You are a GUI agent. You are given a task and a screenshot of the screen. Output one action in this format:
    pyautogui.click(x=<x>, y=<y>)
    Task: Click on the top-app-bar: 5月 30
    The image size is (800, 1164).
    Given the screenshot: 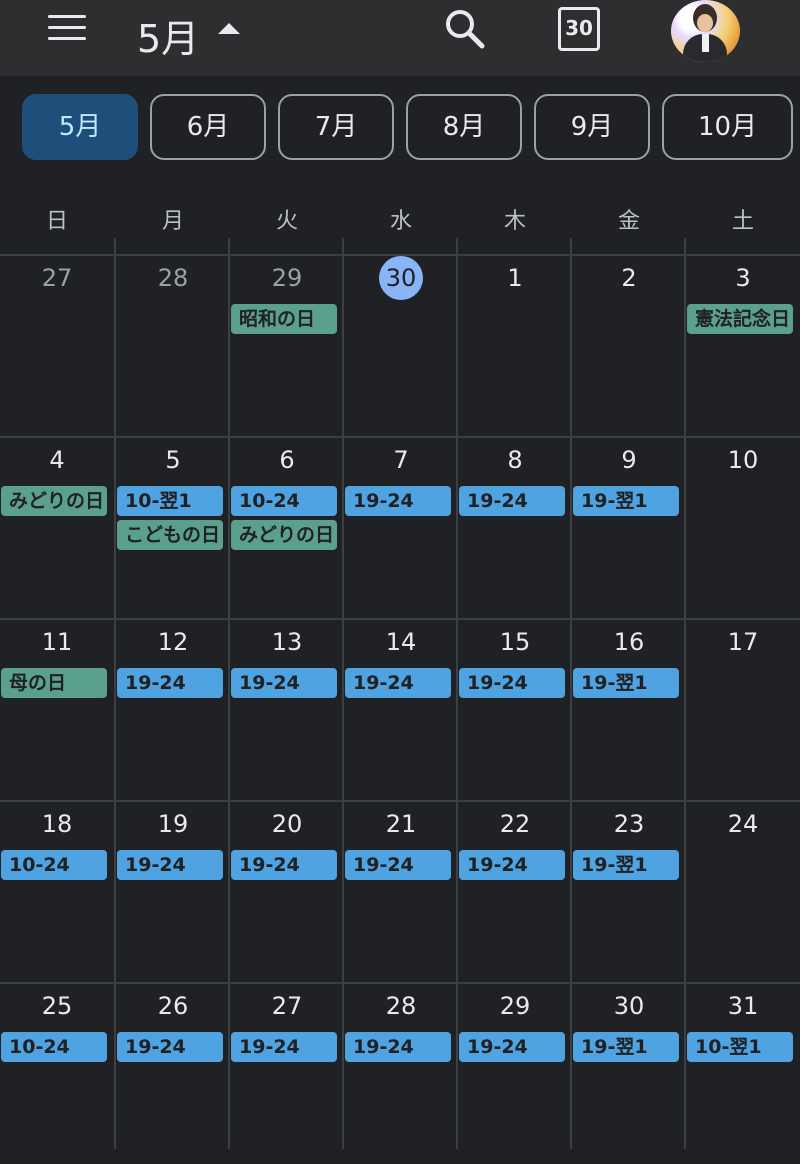 What is the action you would take?
    pyautogui.click(x=400, y=38)
    